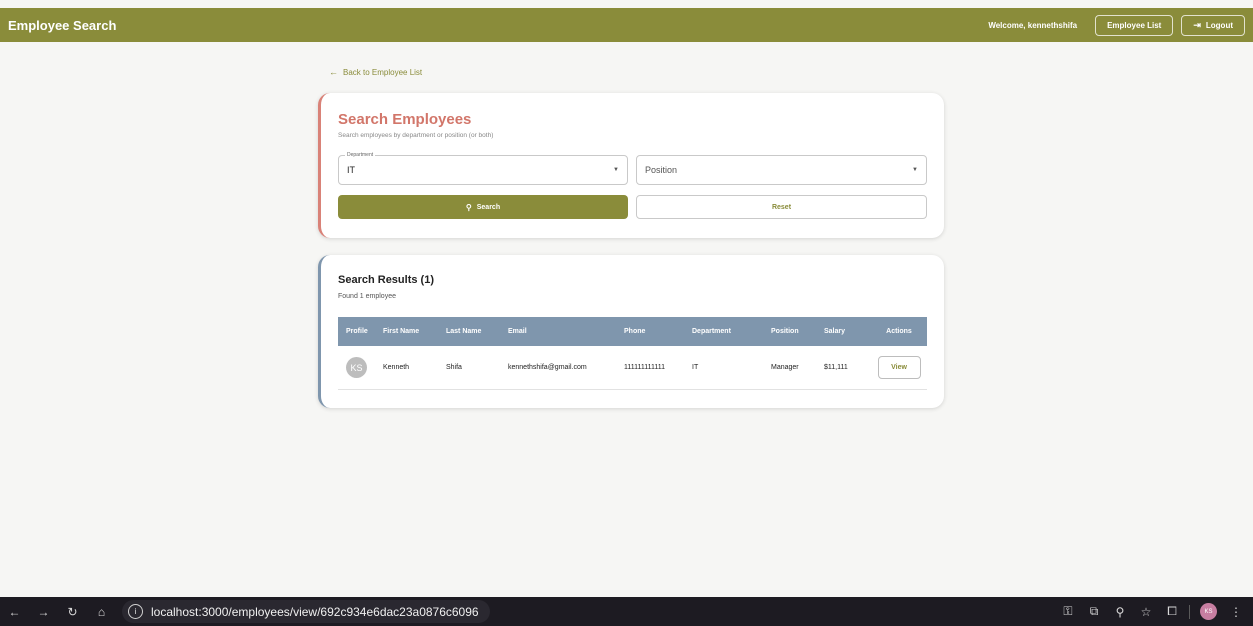 The width and height of the screenshot is (1253, 626). I want to click on extensions-icon: ⧠, so click(1172, 611).